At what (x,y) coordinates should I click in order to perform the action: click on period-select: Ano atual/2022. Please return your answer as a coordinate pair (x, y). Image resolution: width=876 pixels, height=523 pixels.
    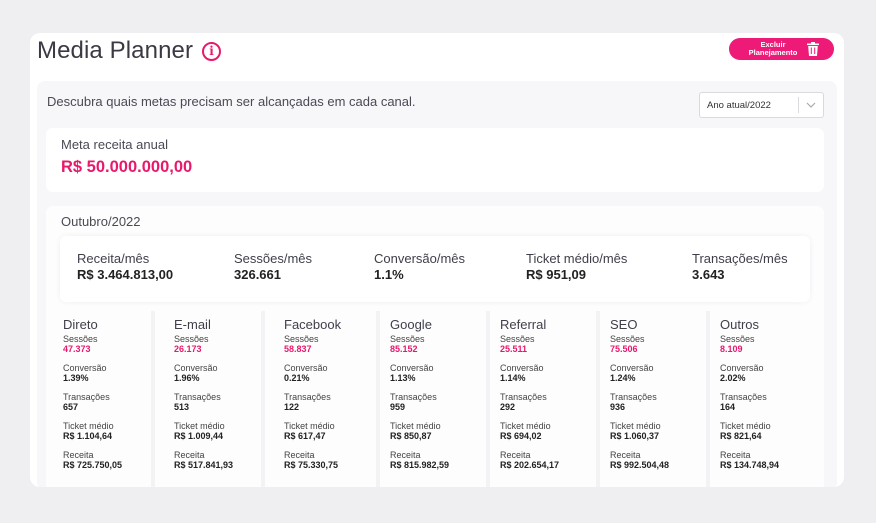
    Looking at the image, I should click on (761, 105).